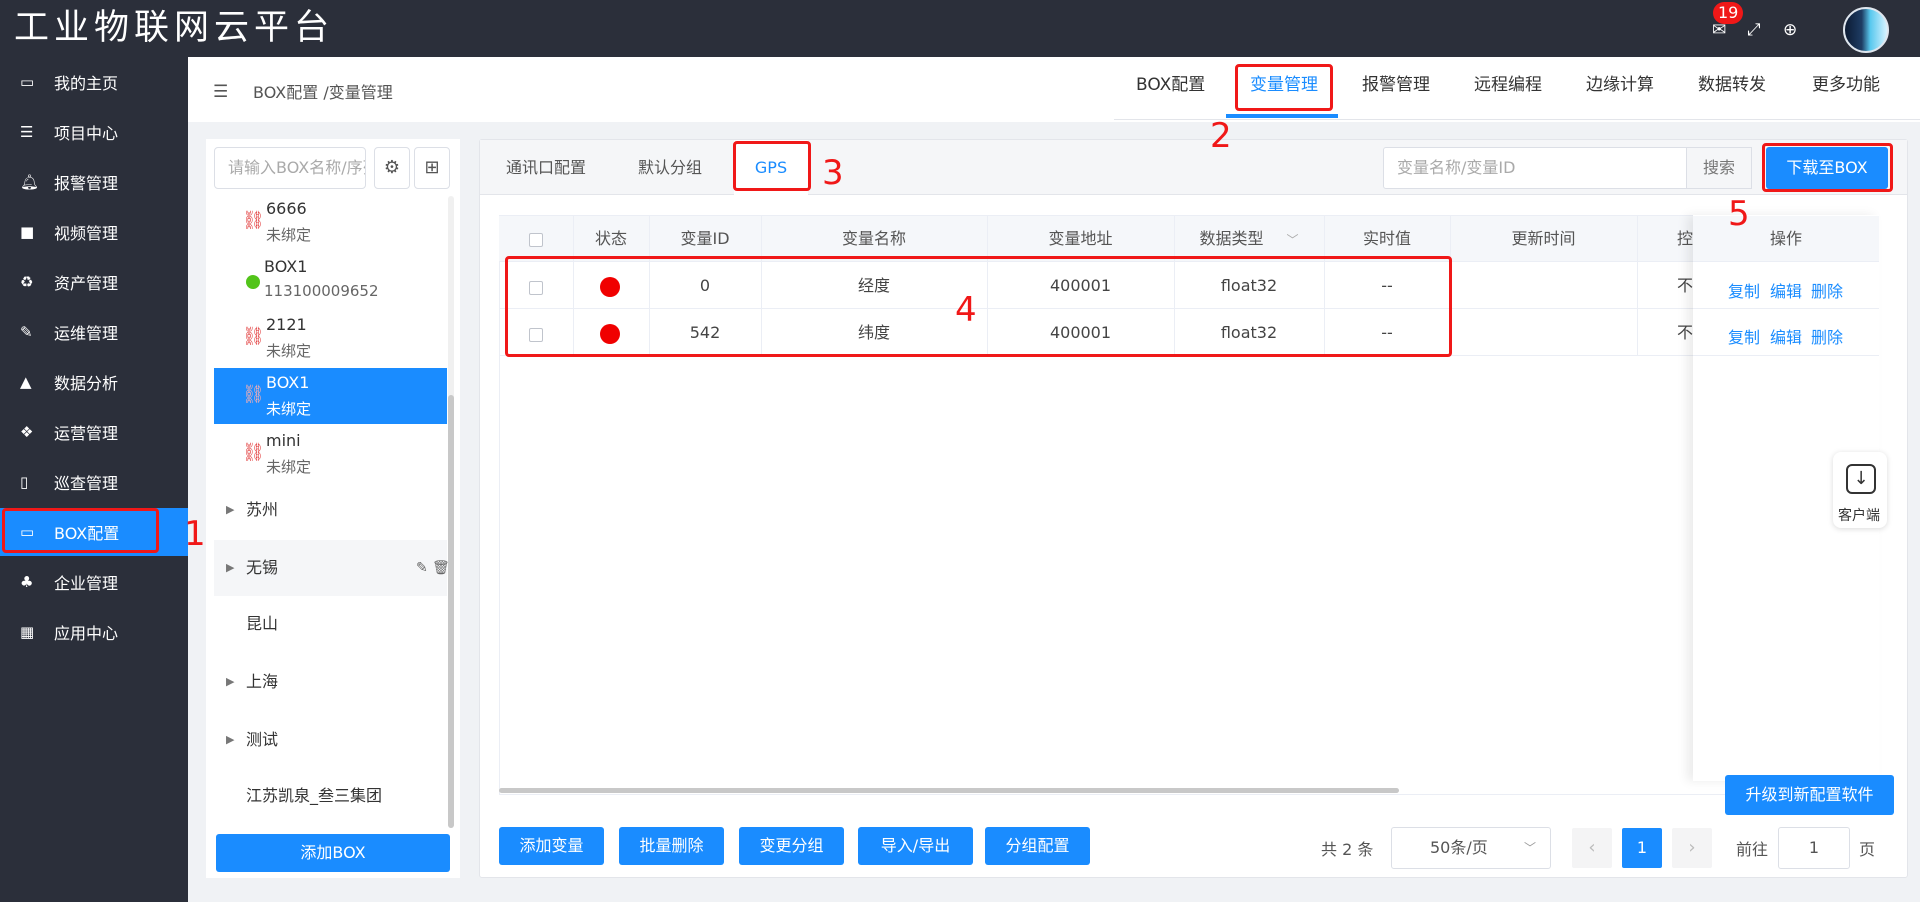  Describe the element at coordinates (536, 240) in the screenshot. I see `select-all-checkbox` at that location.